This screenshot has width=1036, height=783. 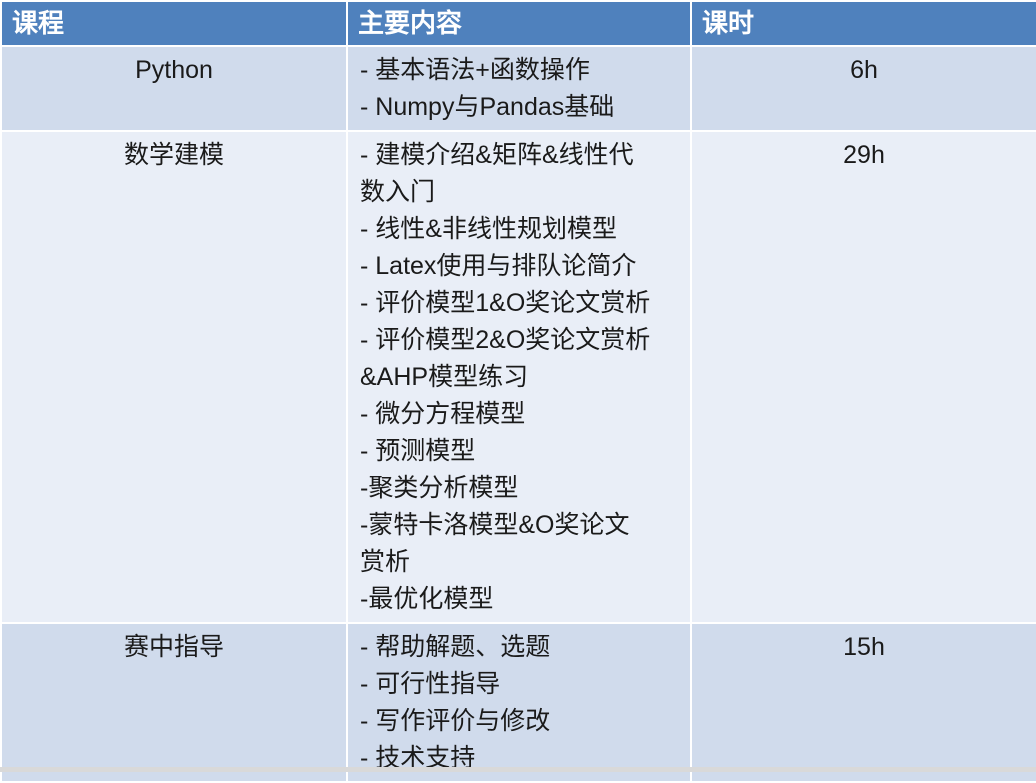 I want to click on header-content: 主要内容, so click(x=519, y=23).